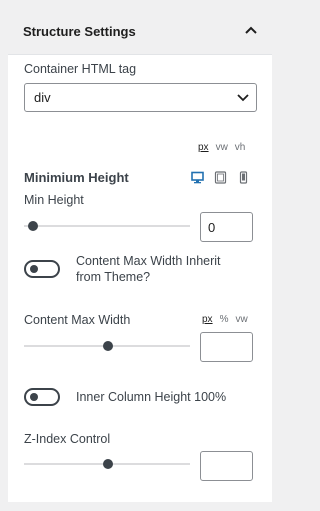 This screenshot has height=511, width=320. What do you see at coordinates (108, 346) in the screenshot?
I see `content-max-width-slider-thumb` at bounding box center [108, 346].